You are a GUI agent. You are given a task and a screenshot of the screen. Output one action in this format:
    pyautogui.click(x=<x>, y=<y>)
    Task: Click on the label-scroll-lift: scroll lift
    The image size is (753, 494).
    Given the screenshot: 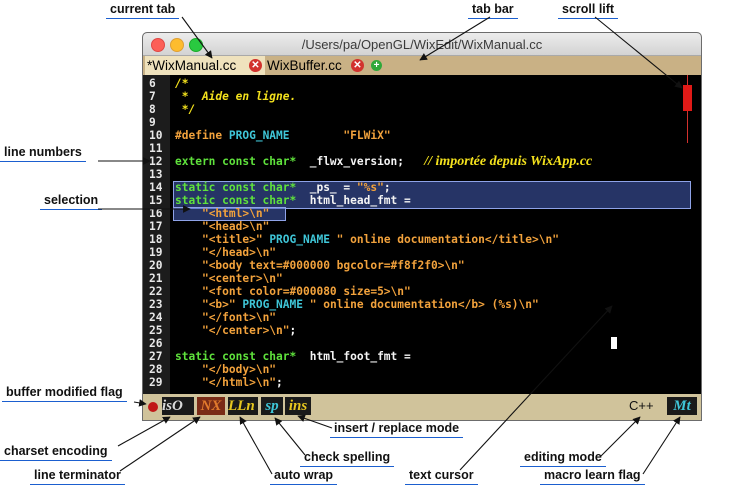 What is the action you would take?
    pyautogui.click(x=588, y=10)
    